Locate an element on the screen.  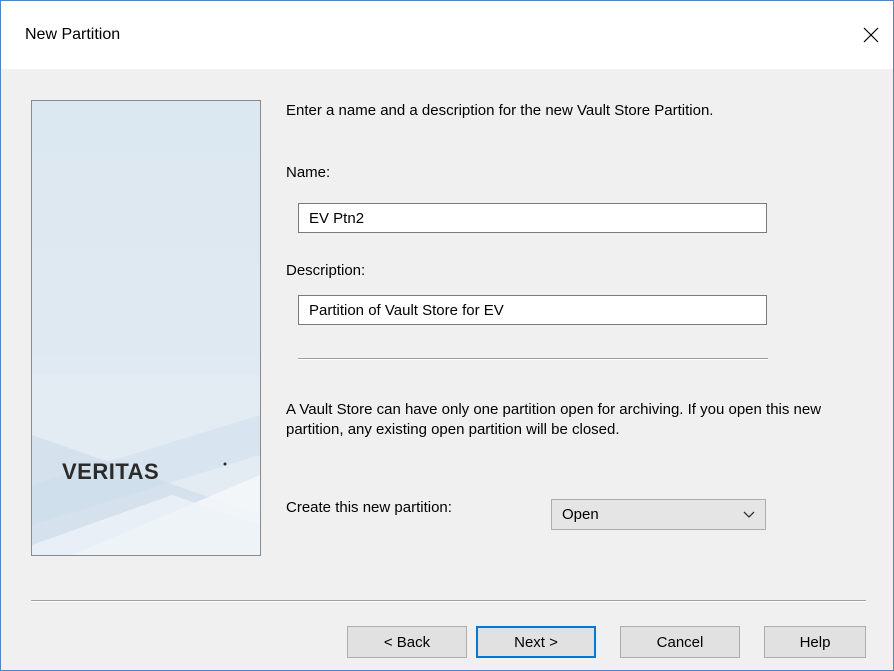
close-icon is located at coordinates (871, 35).